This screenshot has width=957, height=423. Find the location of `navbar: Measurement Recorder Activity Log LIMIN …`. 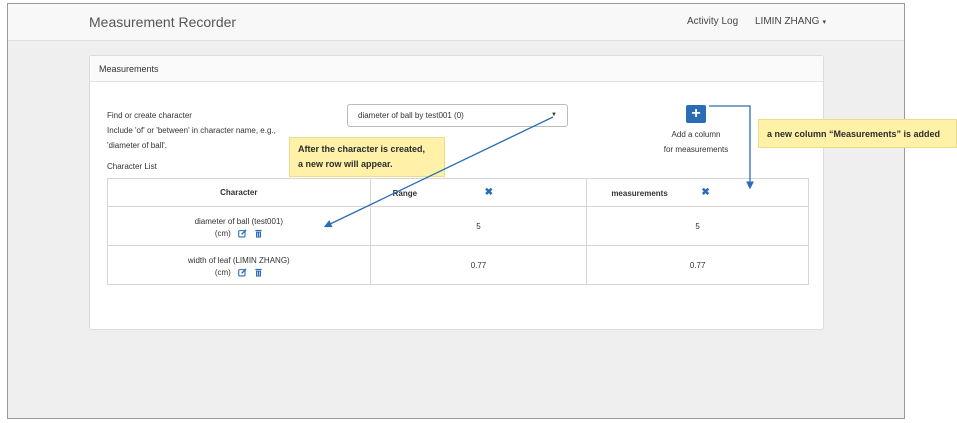

navbar: Measurement Recorder Activity Log LIMIN … is located at coordinates (456, 22).